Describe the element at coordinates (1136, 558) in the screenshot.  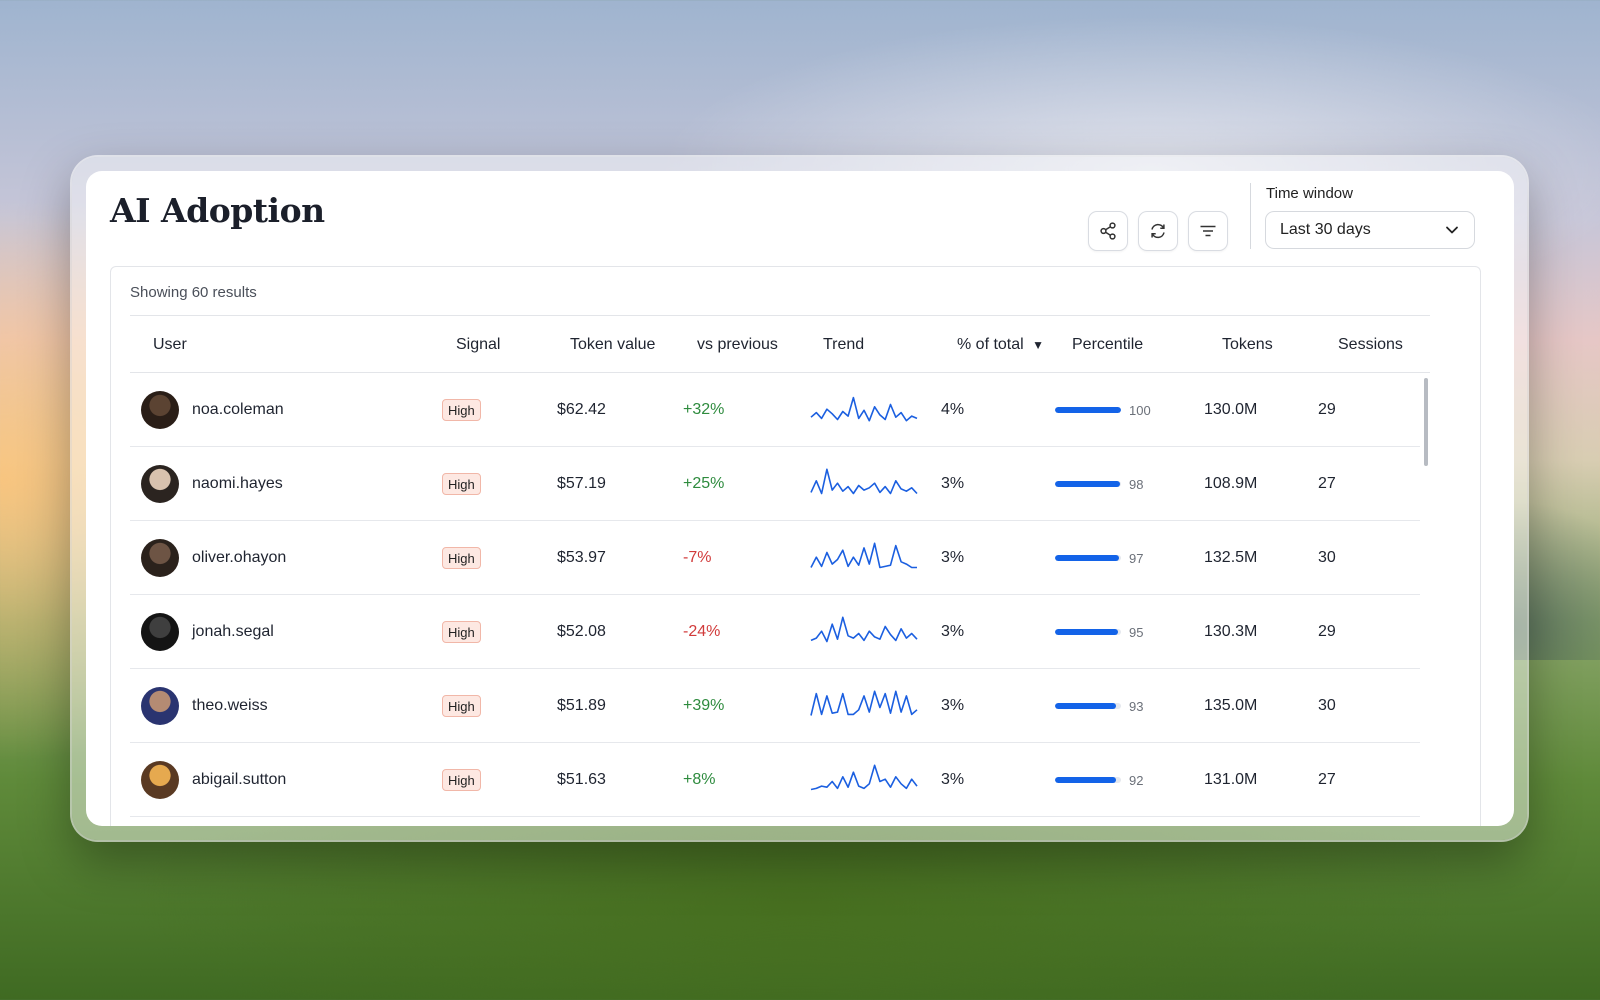
I see `percentile-value: 97` at that location.